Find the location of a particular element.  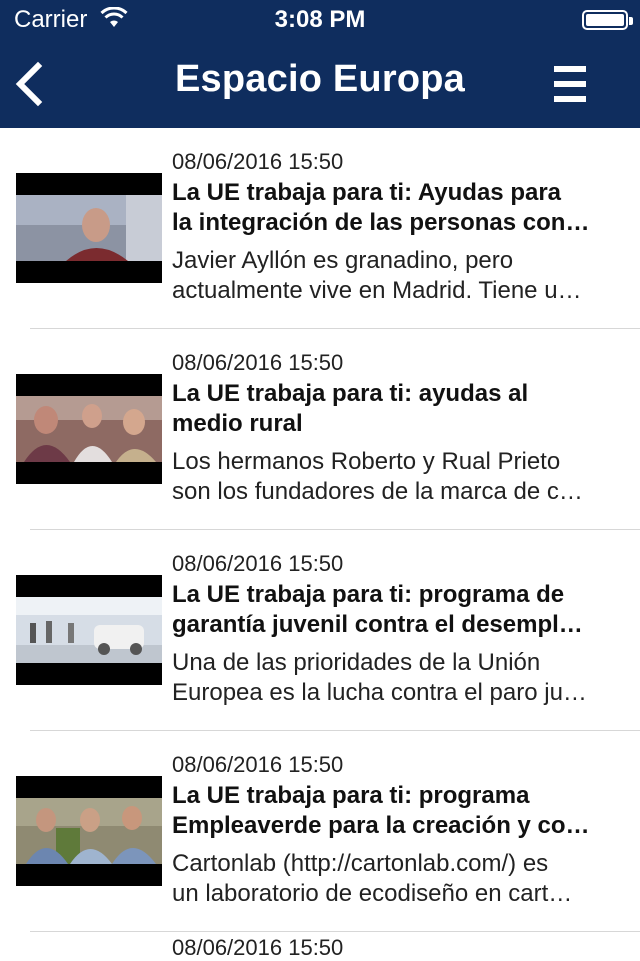

header: Carrier 3:08 PM Espacio Europa is located at coordinates (320, 64).